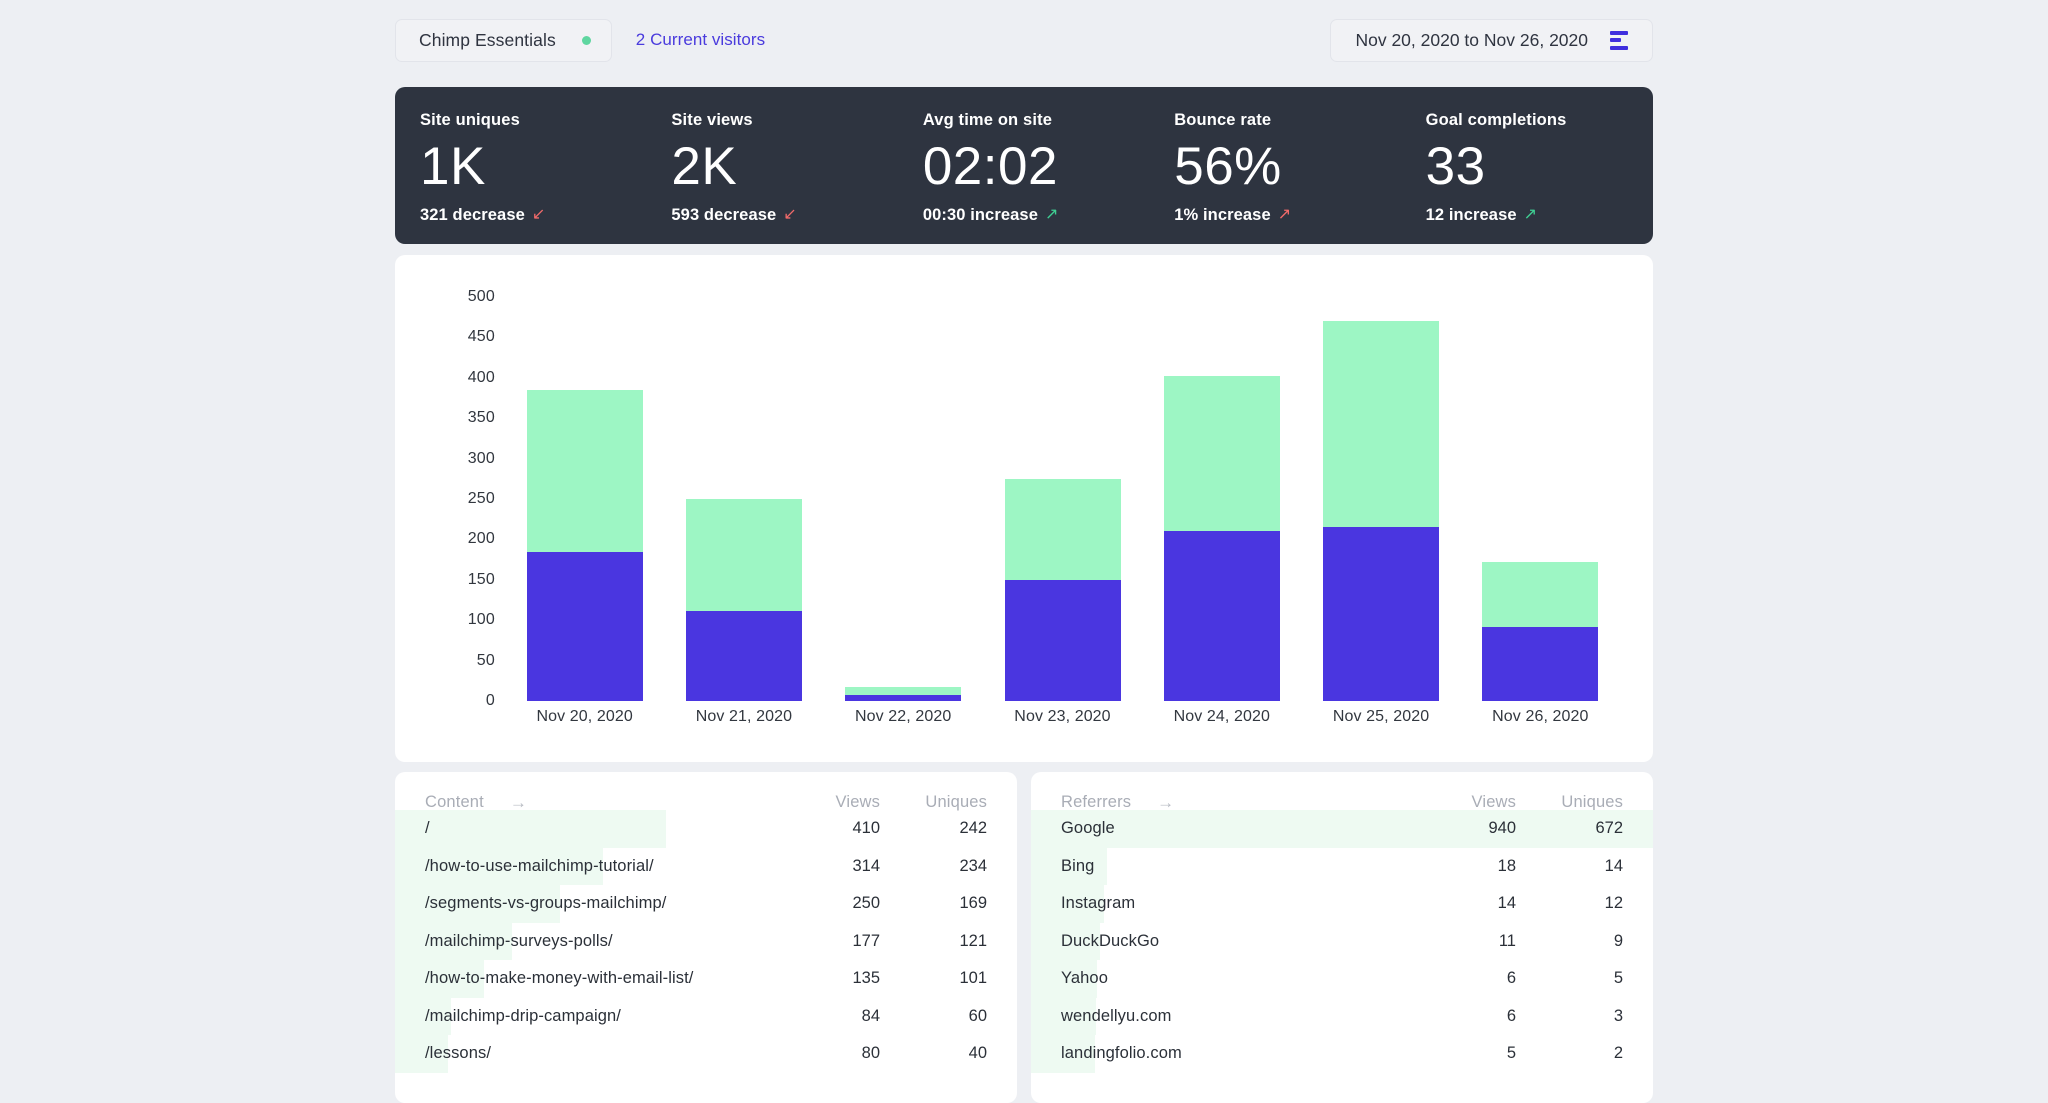 This screenshot has width=2048, height=1103. I want to click on row-uniques: 9, so click(1618, 940).